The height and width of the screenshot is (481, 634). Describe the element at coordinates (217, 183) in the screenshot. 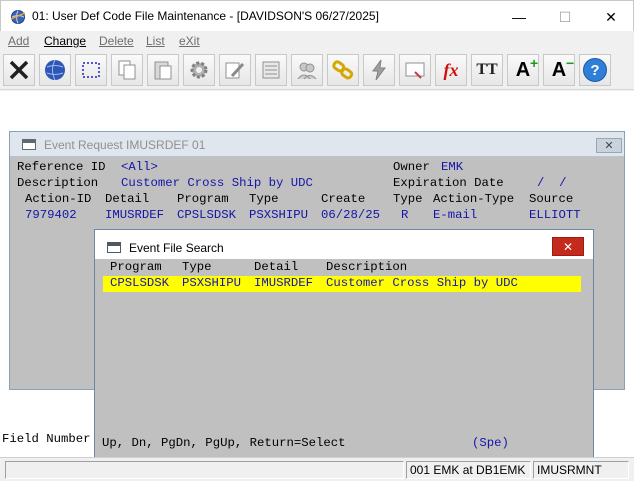

I see `description-field: Customer Cross Ship by UDC` at that location.